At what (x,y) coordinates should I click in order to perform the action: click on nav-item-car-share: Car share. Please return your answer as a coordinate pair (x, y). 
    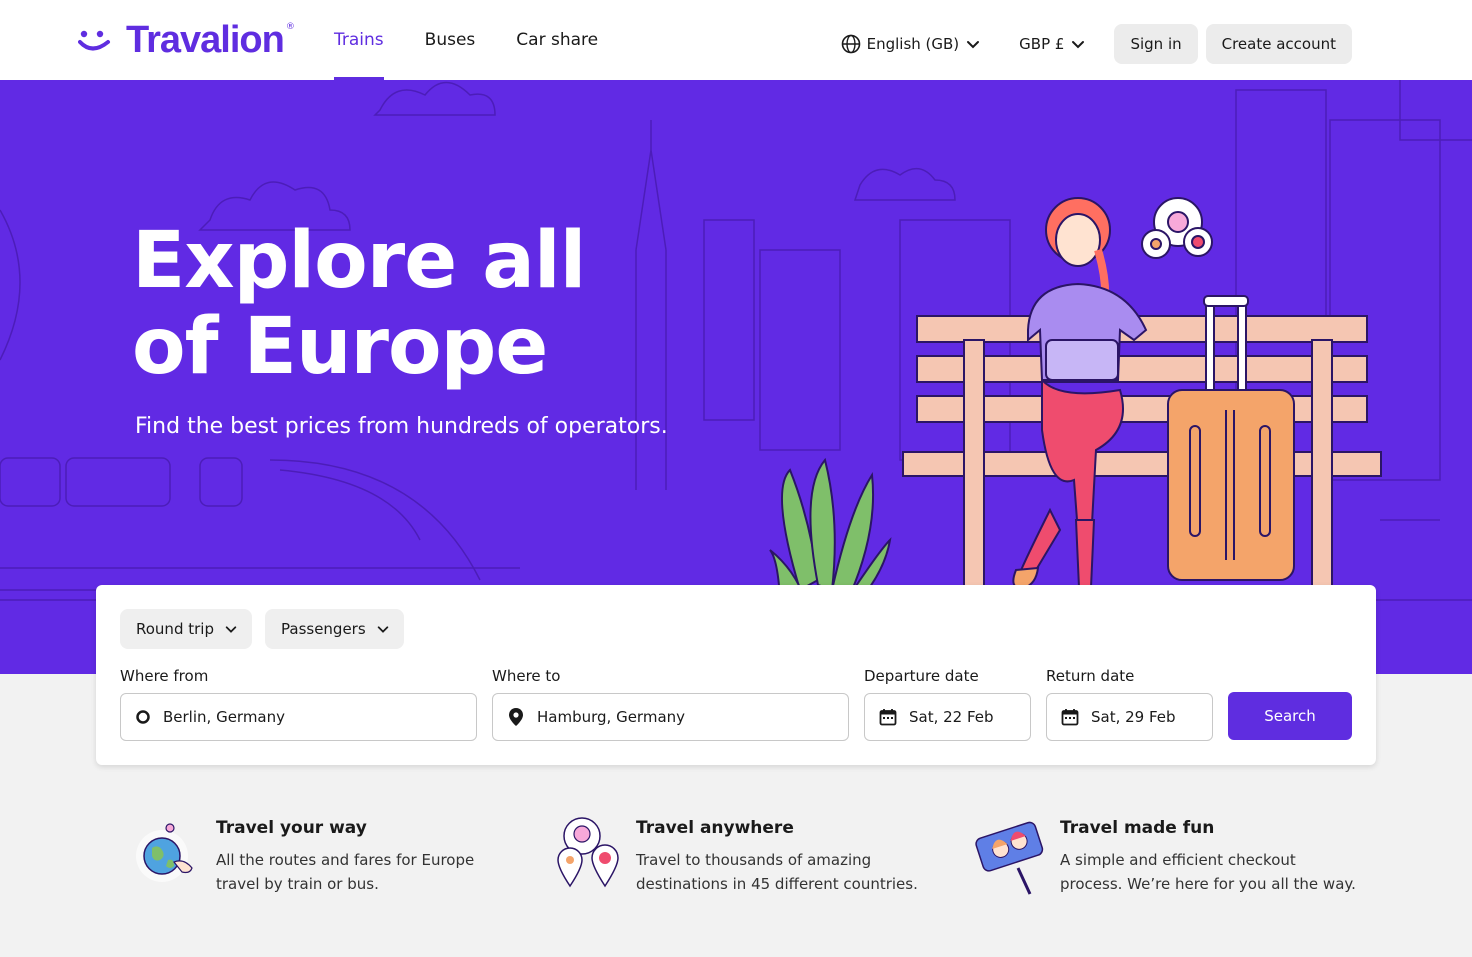
    Looking at the image, I should click on (557, 40).